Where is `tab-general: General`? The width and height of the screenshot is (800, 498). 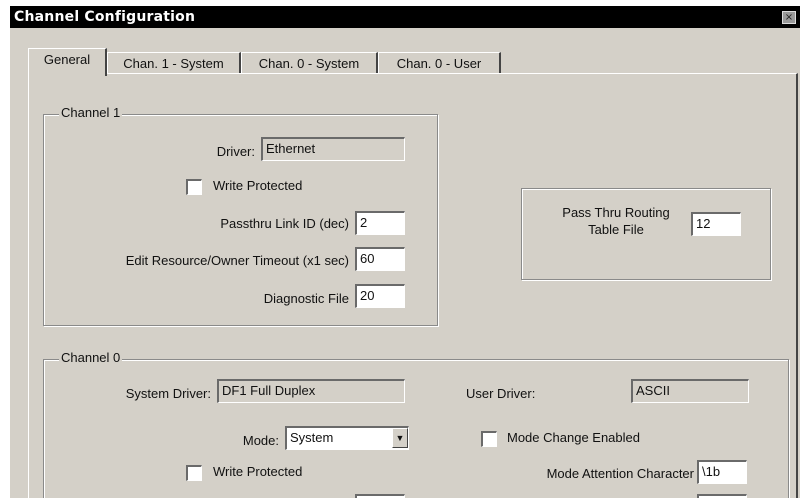 tab-general: General is located at coordinates (67, 62).